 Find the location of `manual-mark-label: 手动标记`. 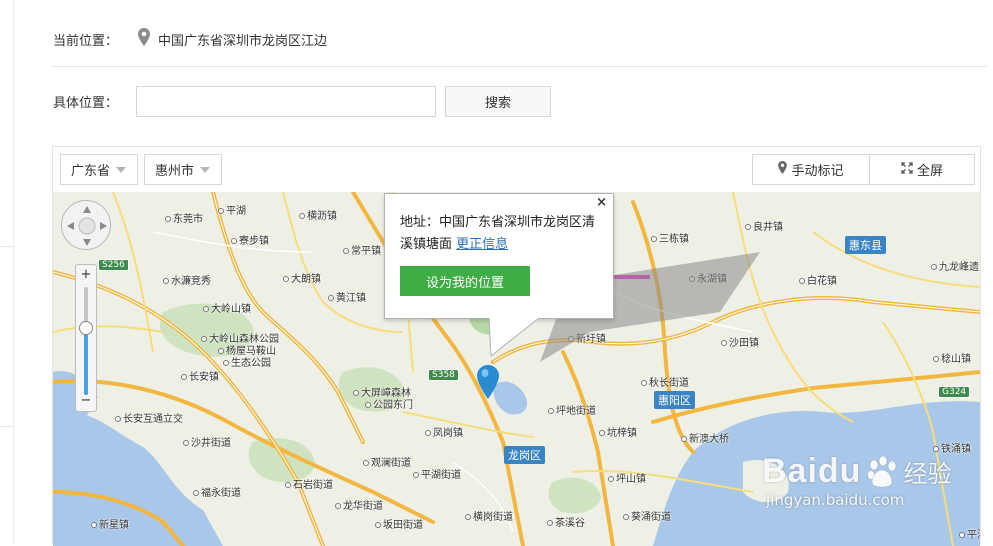

manual-mark-label: 手动标记 is located at coordinates (817, 171).